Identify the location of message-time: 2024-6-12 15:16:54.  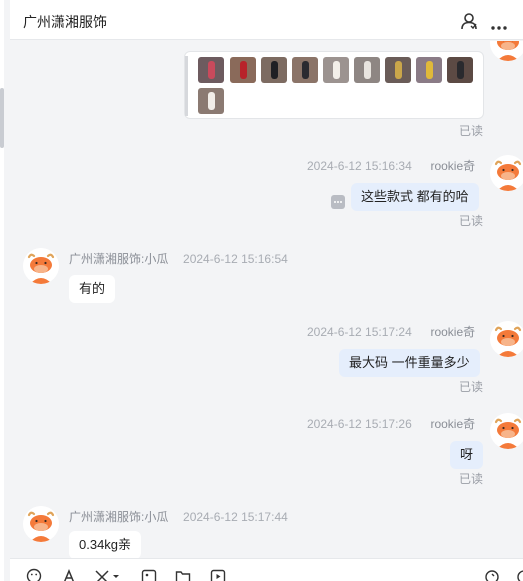
(235, 259).